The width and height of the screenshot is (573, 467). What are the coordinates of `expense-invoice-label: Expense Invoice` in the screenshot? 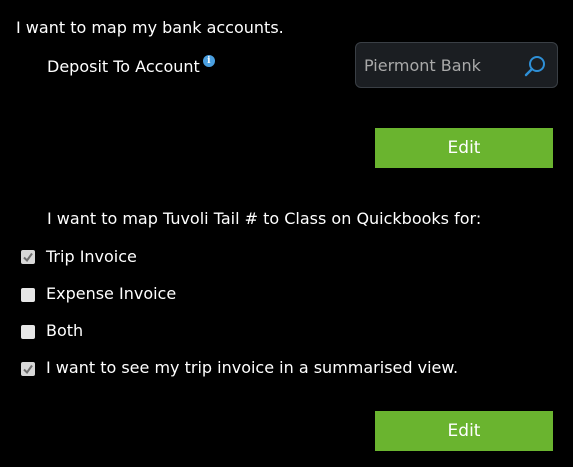 It's located at (111, 293).